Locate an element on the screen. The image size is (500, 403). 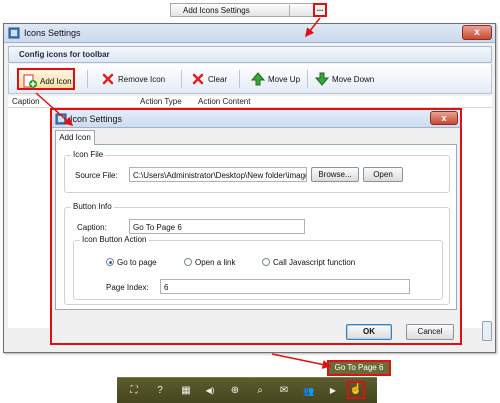
sound-icon: ◀) is located at coordinates (210, 391).